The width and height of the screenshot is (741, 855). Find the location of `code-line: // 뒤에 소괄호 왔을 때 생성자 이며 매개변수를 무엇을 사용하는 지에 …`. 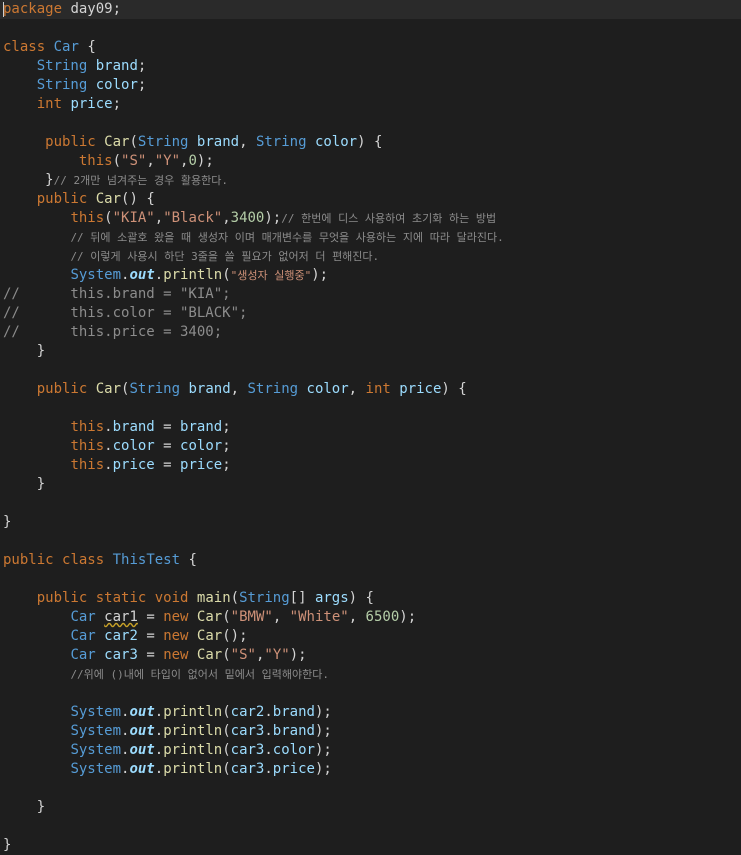

code-line: // 뒤에 소괄호 왔을 때 생성자 이며 매개변수를 무엇을 사용하는 지에 … is located at coordinates (253, 237).